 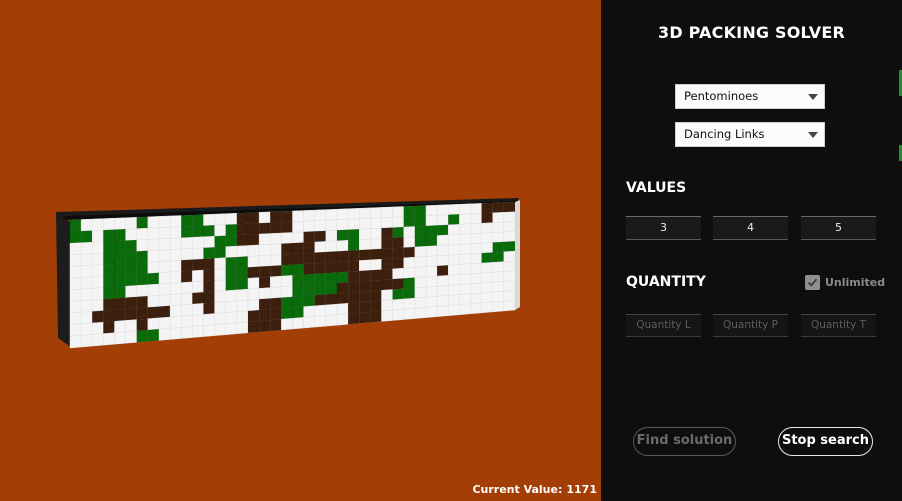 I want to click on value-field-t: 5, so click(x=838, y=228).